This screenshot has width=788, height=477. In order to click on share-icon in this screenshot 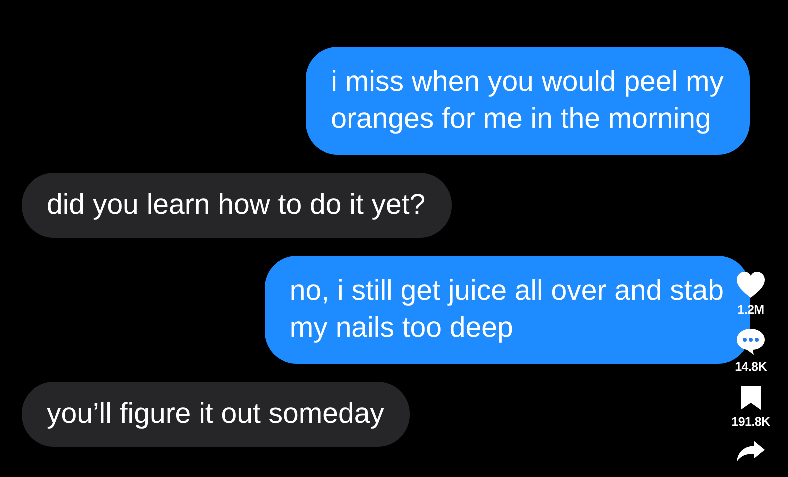, I will do `click(751, 451)`.